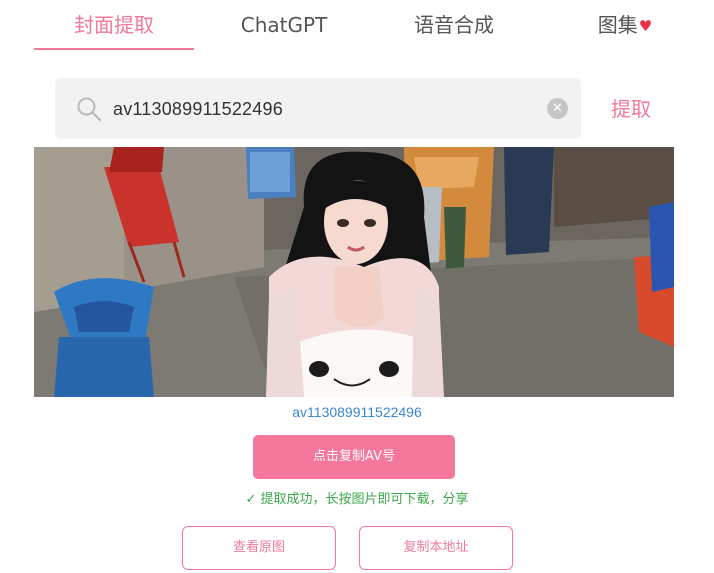 This screenshot has width=714, height=573. I want to click on search-icon, so click(89, 109).